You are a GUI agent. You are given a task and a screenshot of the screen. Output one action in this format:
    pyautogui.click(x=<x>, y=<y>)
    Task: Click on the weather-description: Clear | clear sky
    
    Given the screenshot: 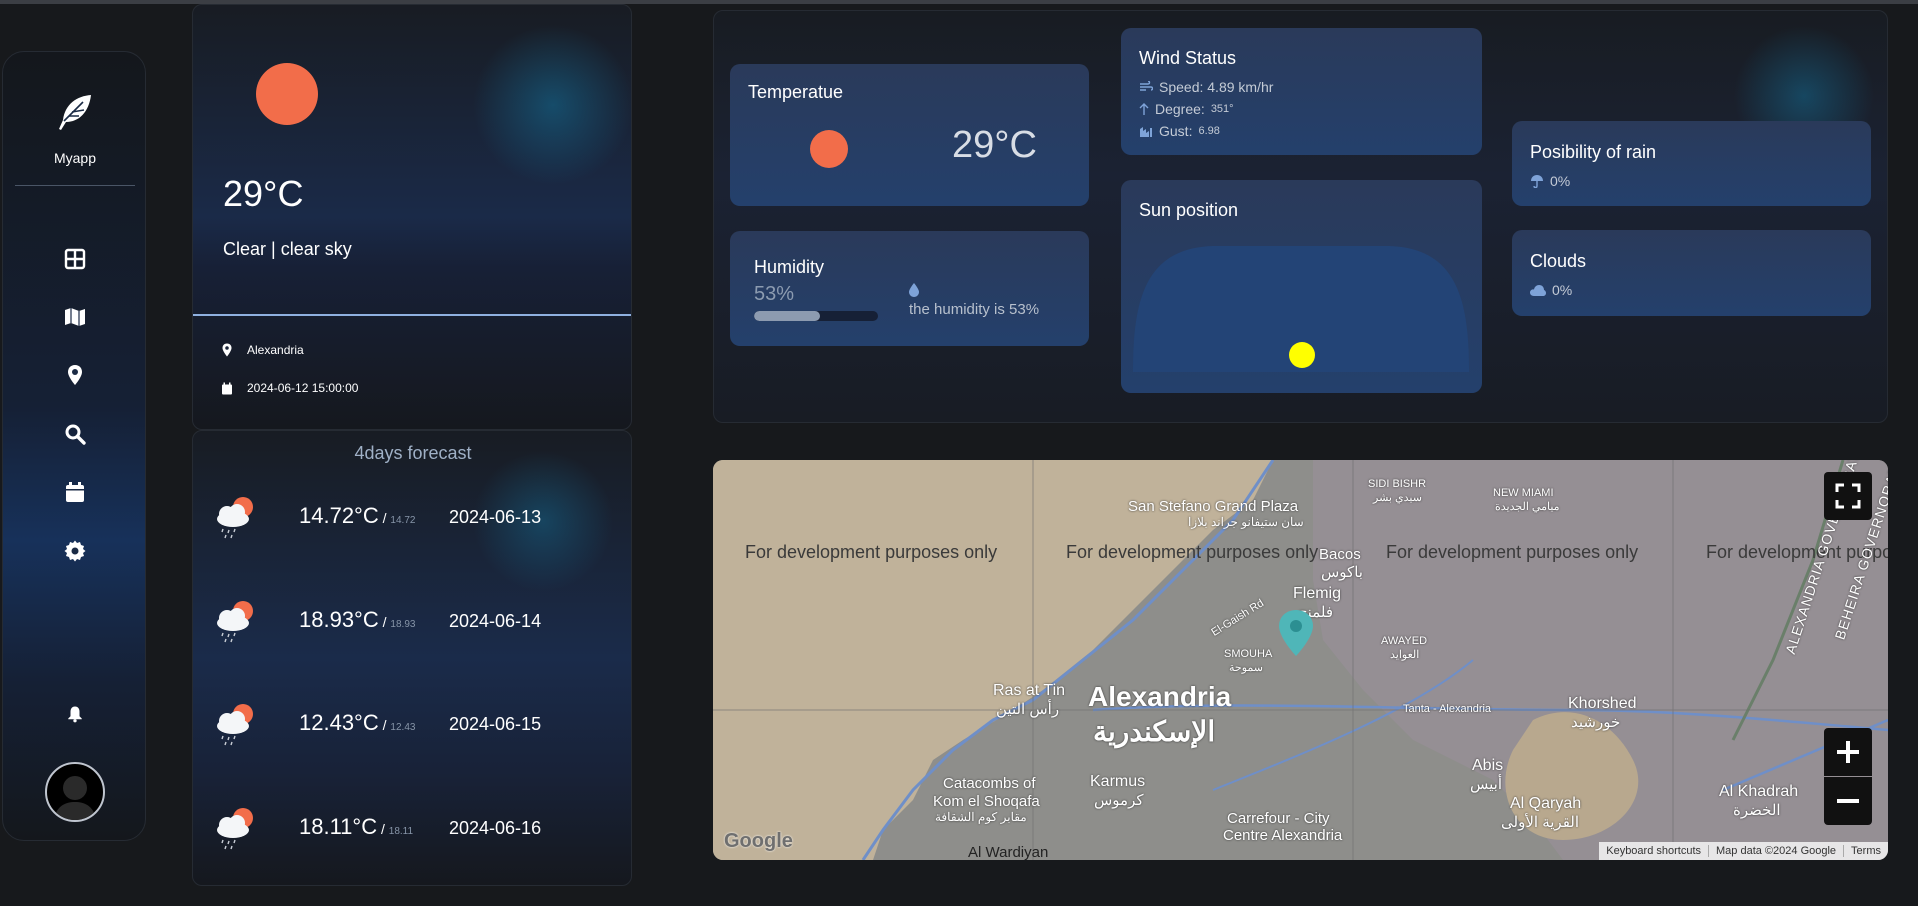 What is the action you would take?
    pyautogui.click(x=287, y=249)
    